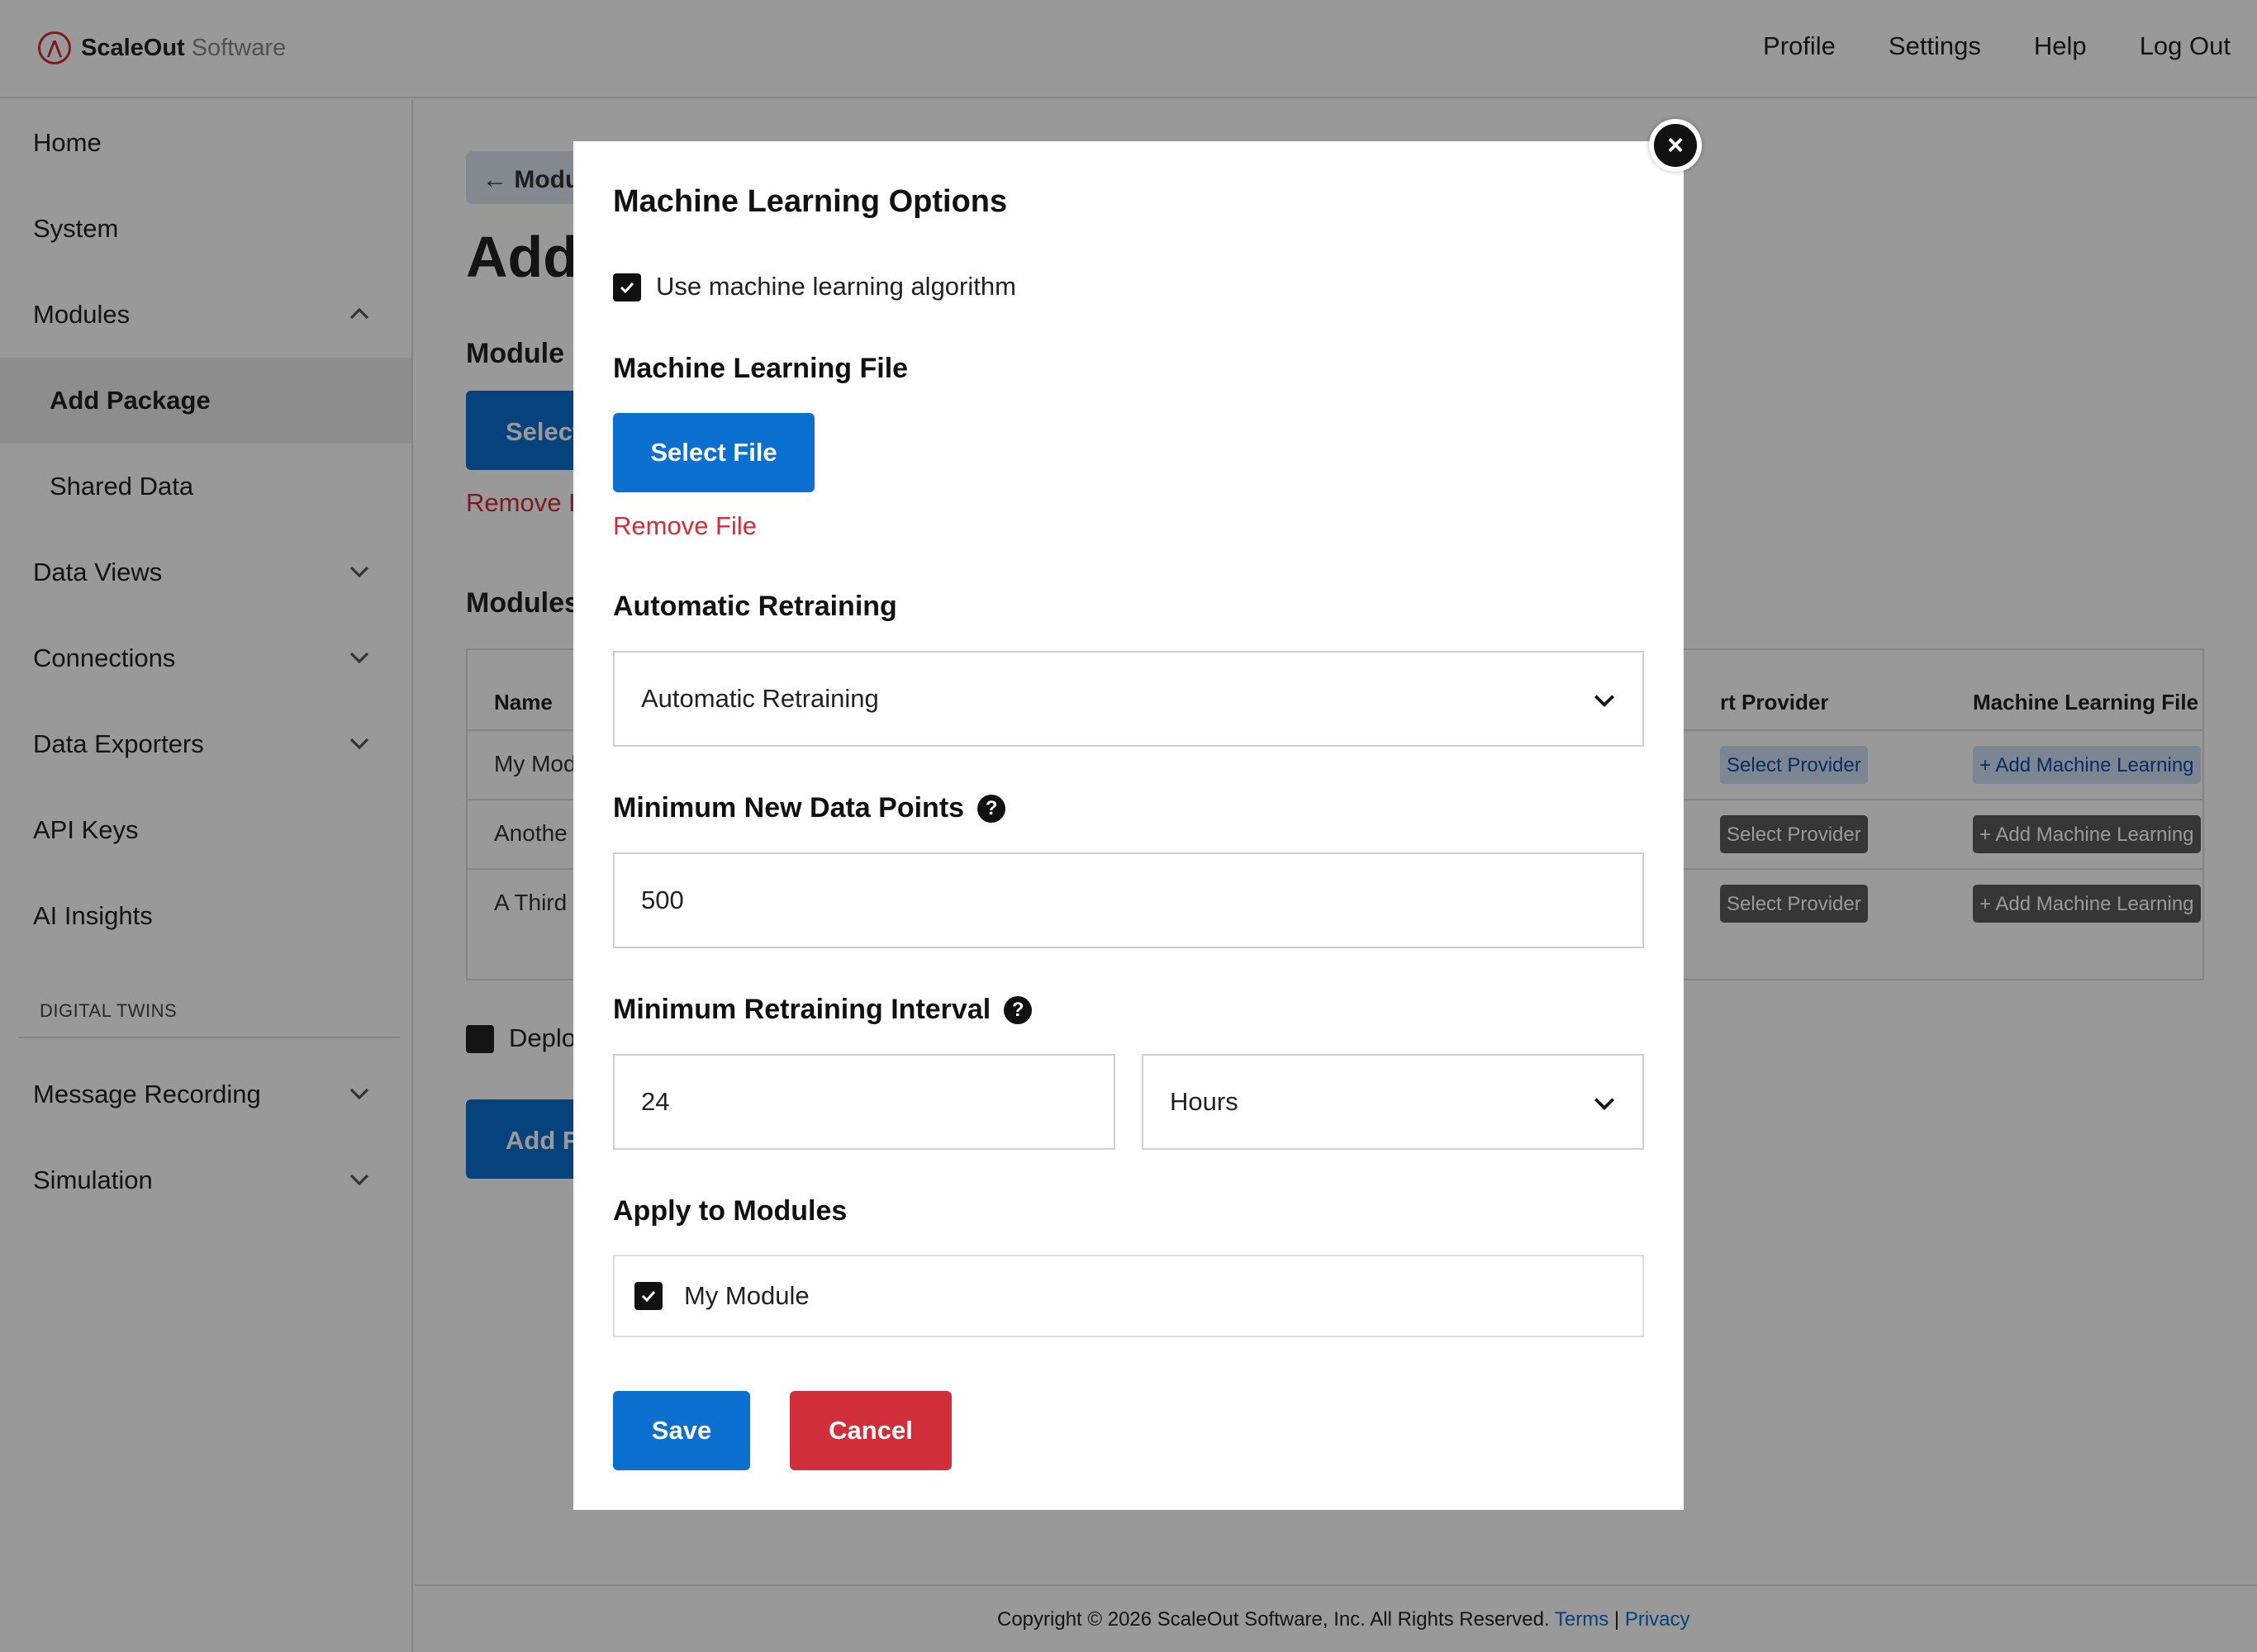 This screenshot has width=2257, height=1652. I want to click on min-points-heading: Minimum New Data Points ?, so click(809, 808).